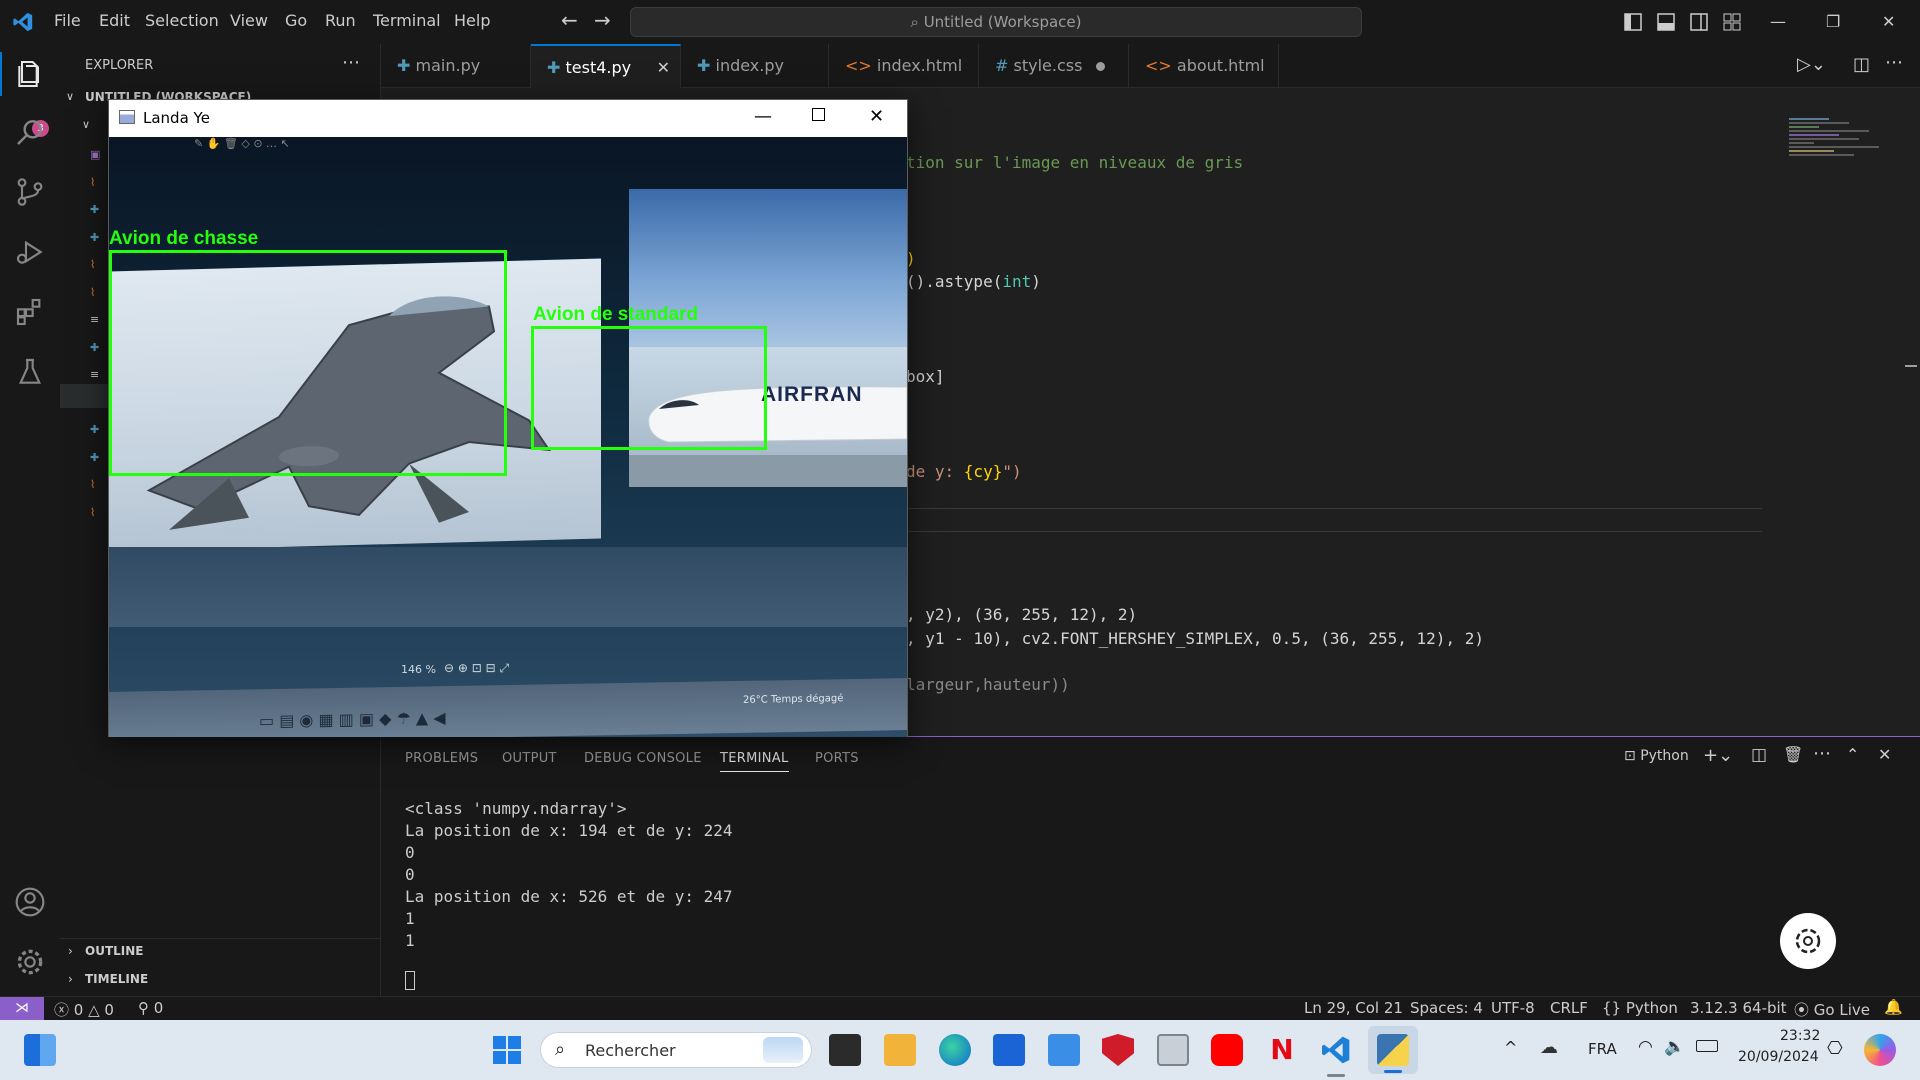 The height and width of the screenshot is (1080, 1920). What do you see at coordinates (1778, 1057) in the screenshot?
I see `clock-date: 20/09/2024` at bounding box center [1778, 1057].